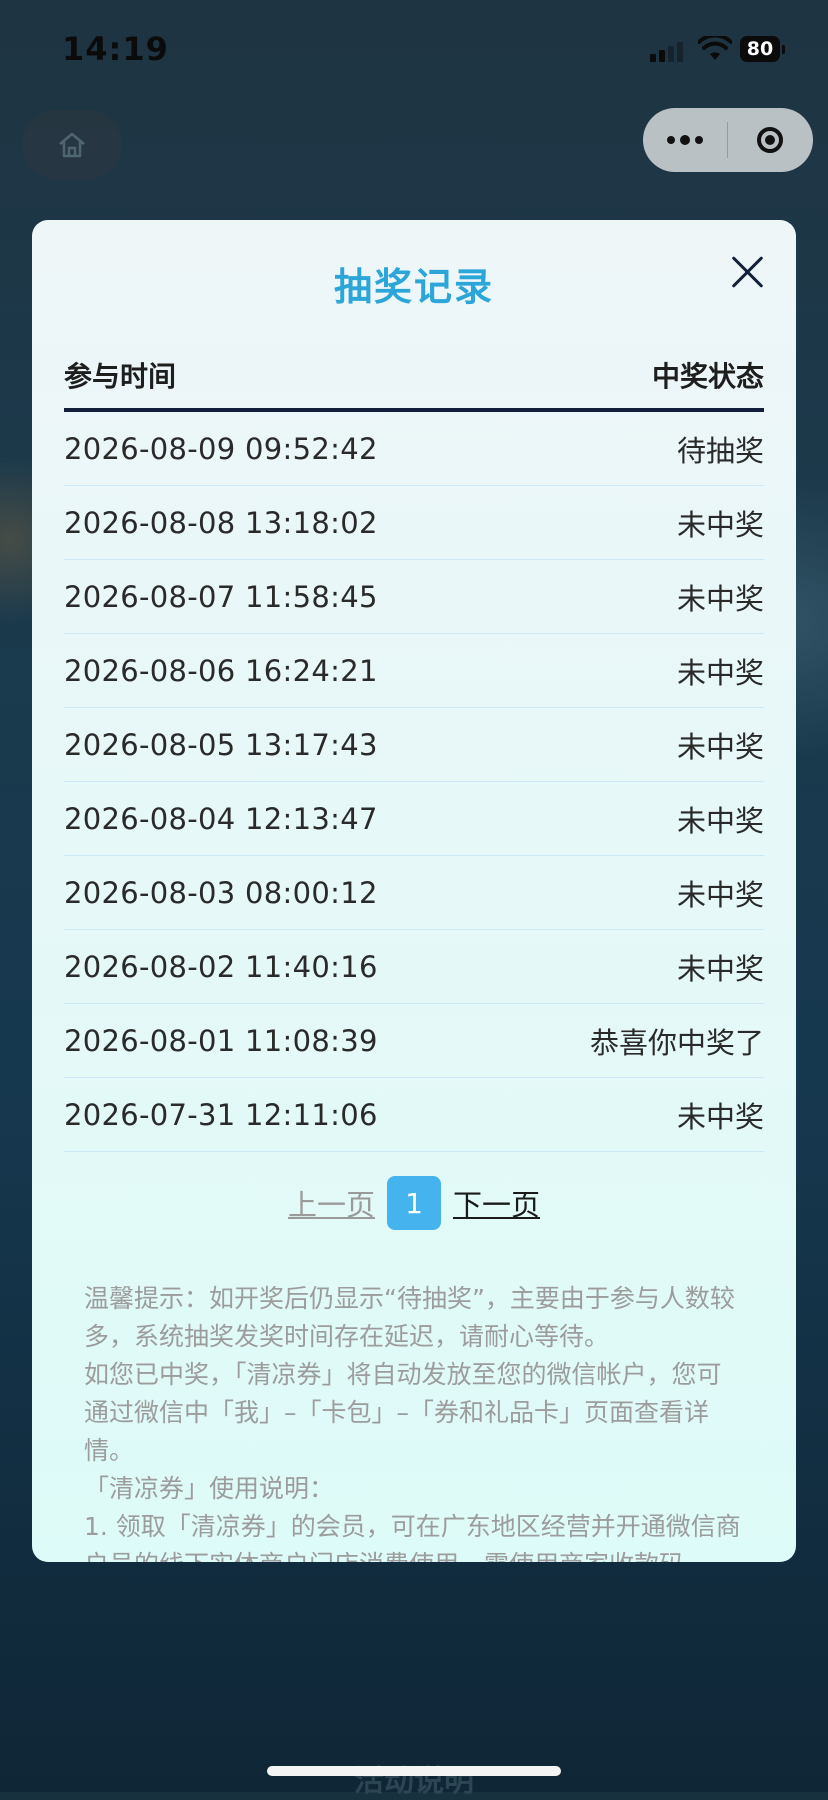 The height and width of the screenshot is (1800, 828). Describe the element at coordinates (666, 52) in the screenshot. I see `signal-icon` at that location.